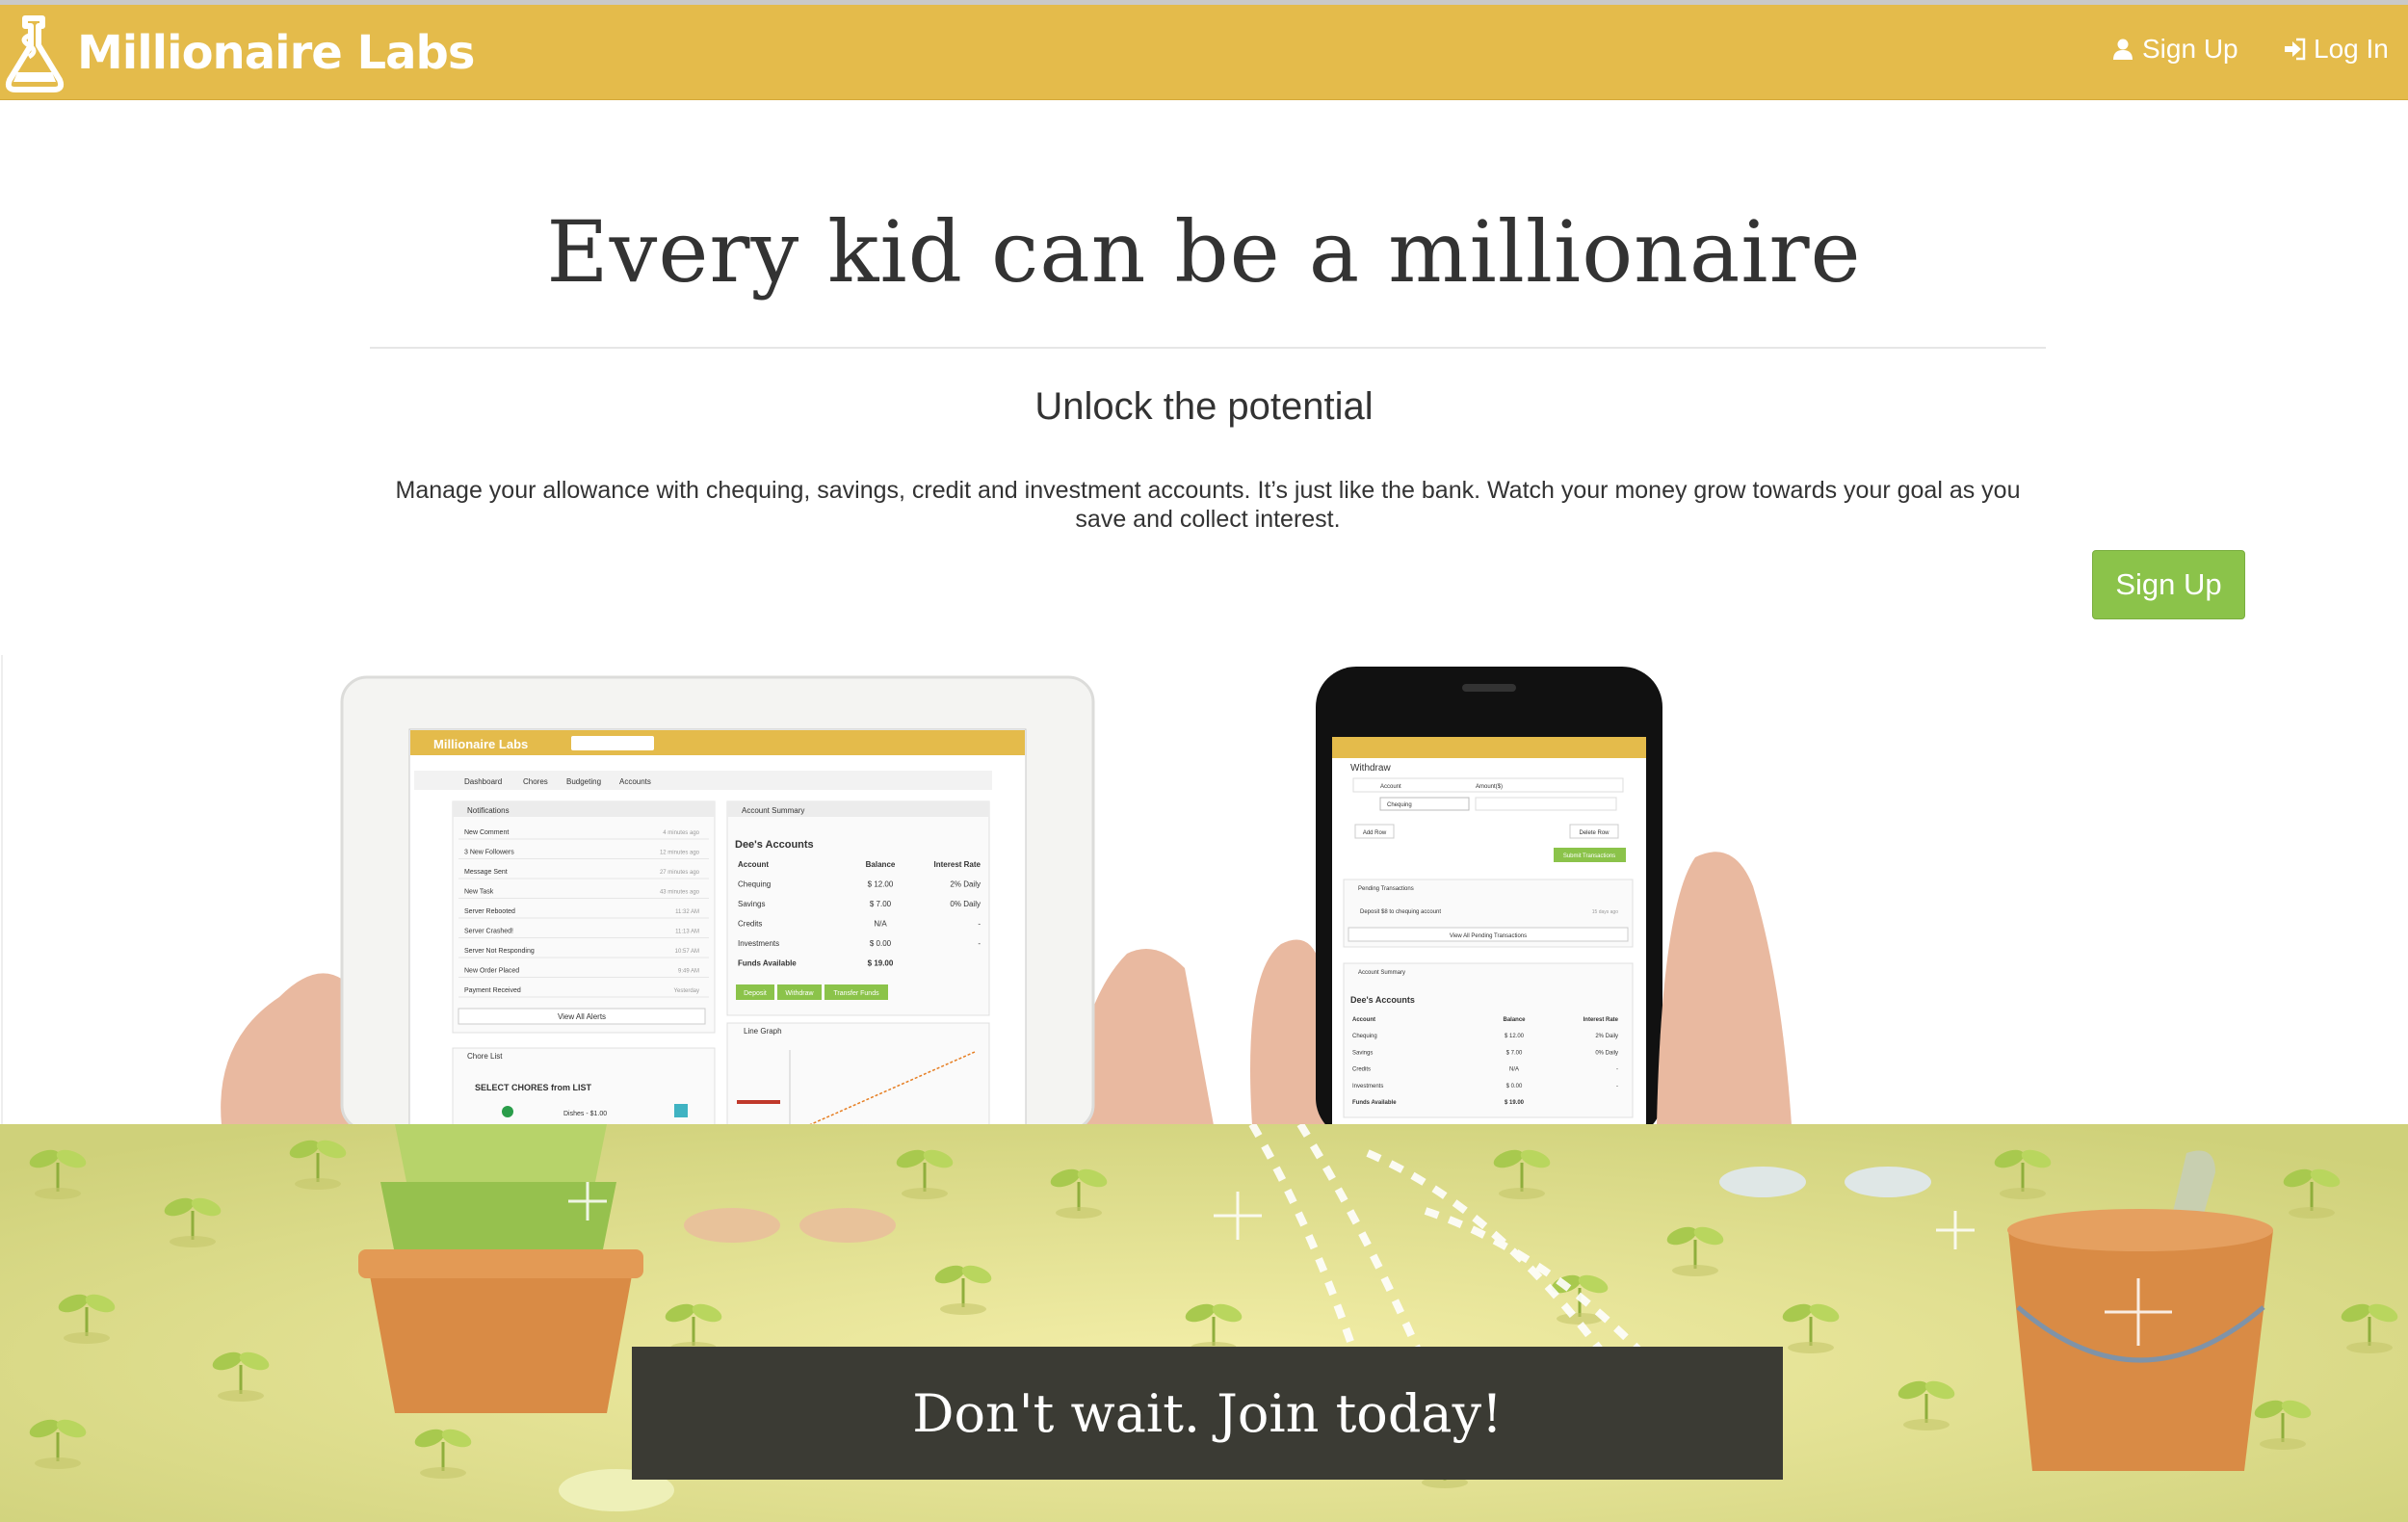 The width and height of the screenshot is (2408, 1522). I want to click on hero-subtitle: Unlock the potential, so click(1204, 407).